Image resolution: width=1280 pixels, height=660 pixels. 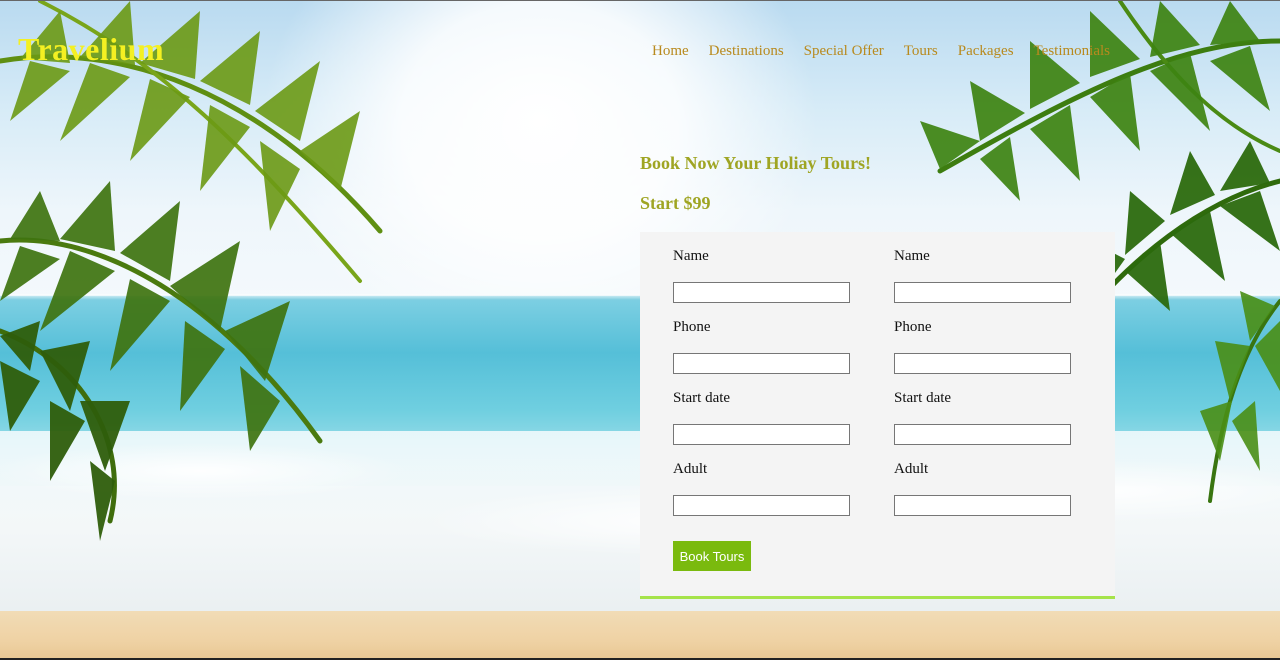 What do you see at coordinates (761, 363) in the screenshot?
I see `phone-input-left` at bounding box center [761, 363].